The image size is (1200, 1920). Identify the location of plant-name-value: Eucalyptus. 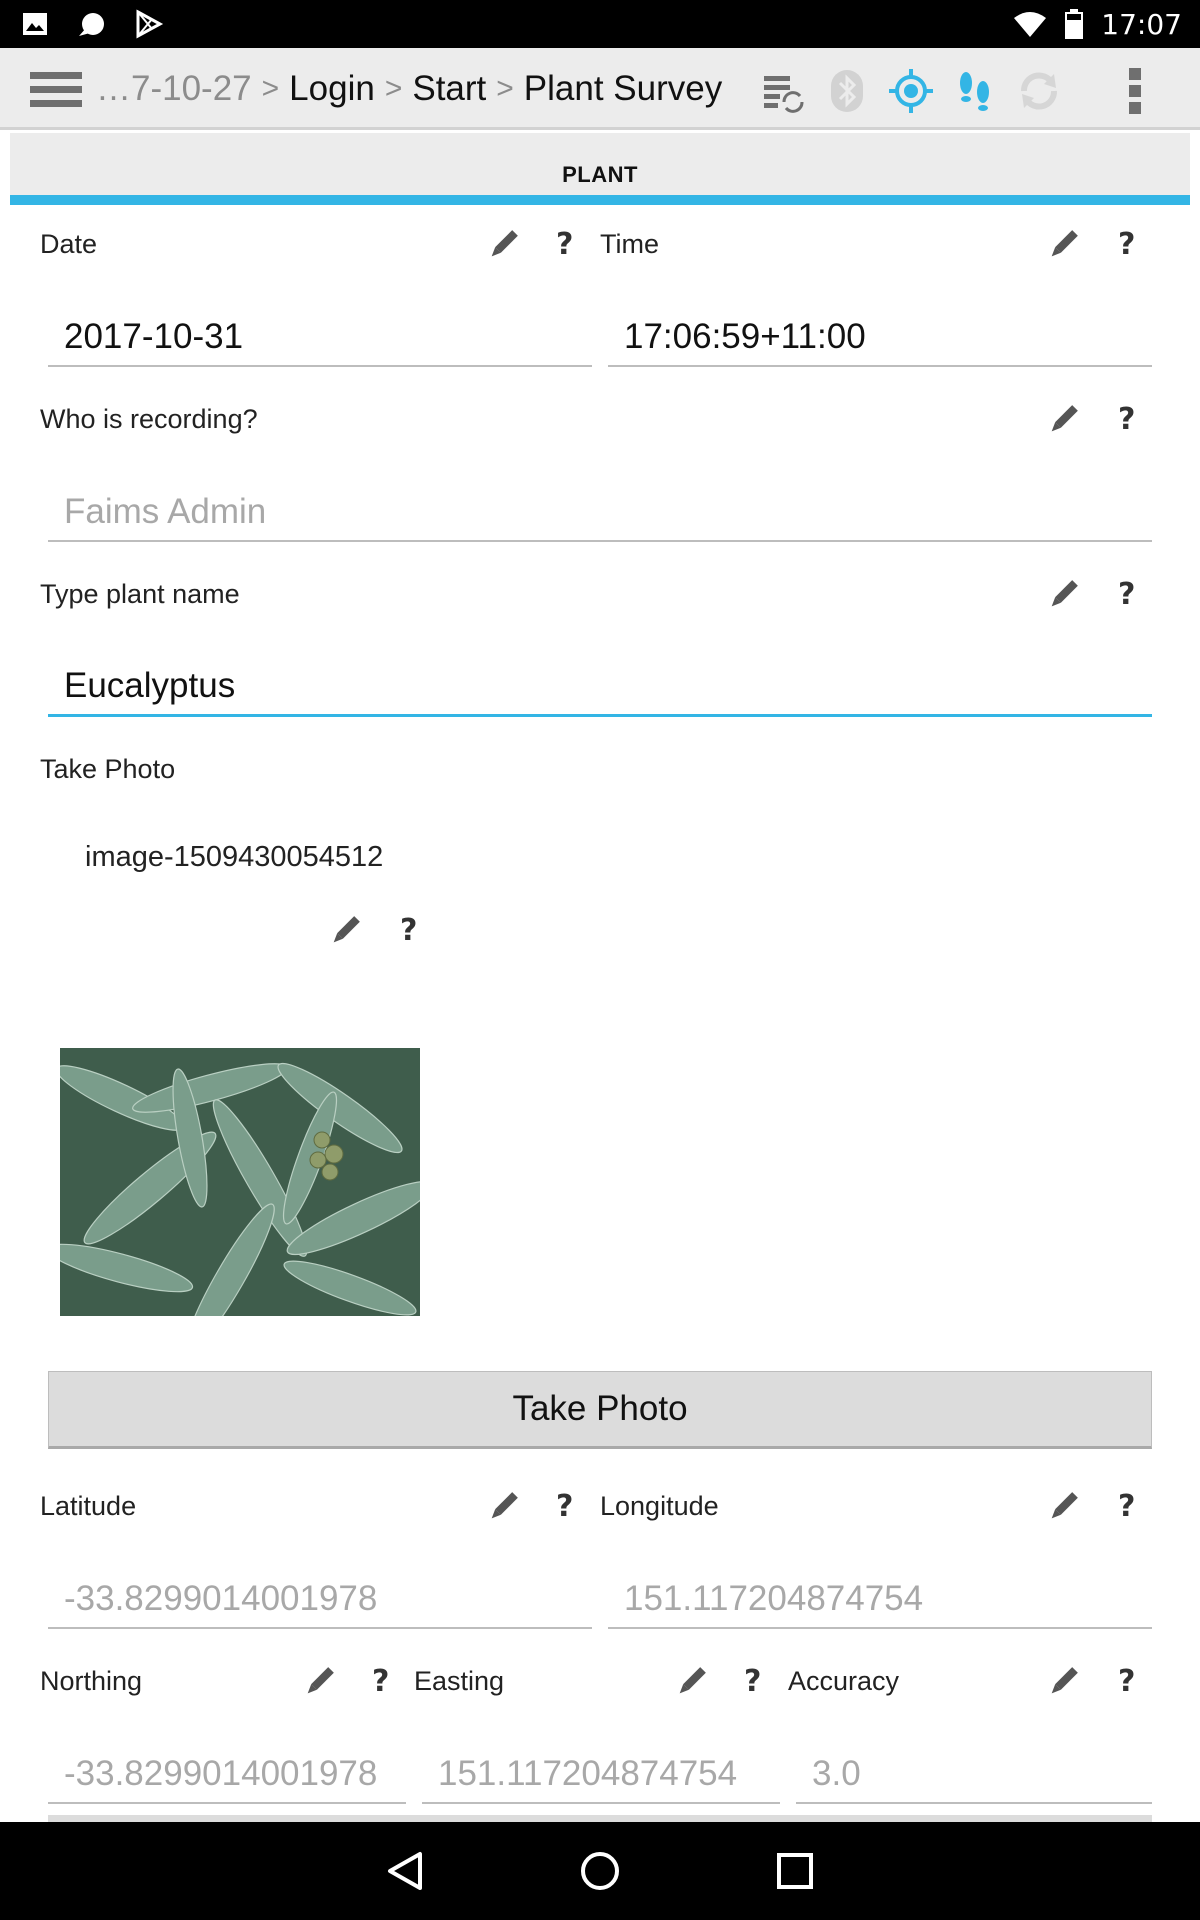
(150, 685).